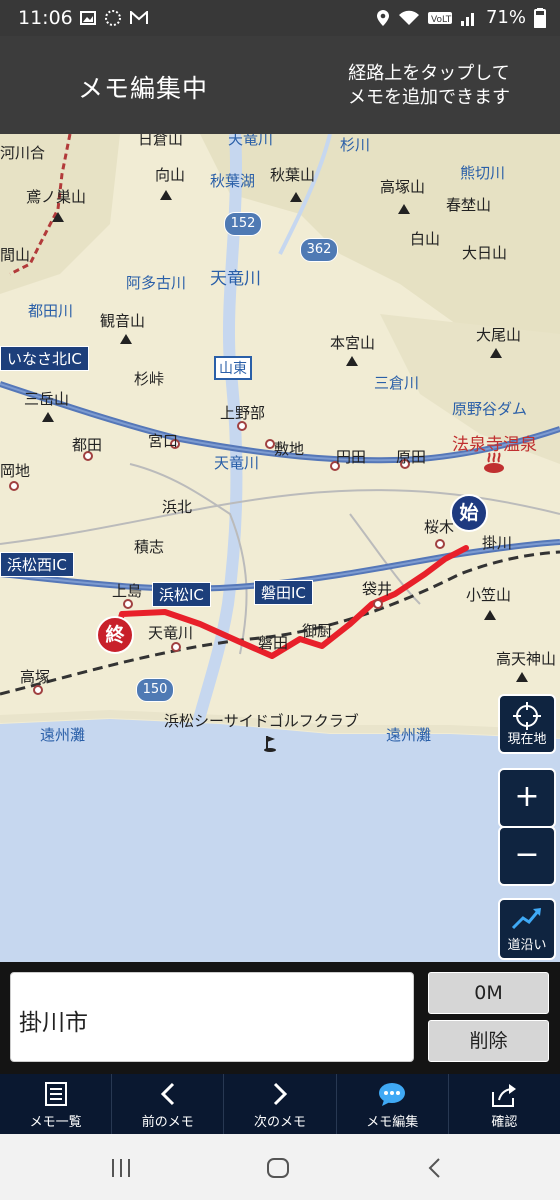  I want to click on place-label: 三倉川, so click(397, 383).